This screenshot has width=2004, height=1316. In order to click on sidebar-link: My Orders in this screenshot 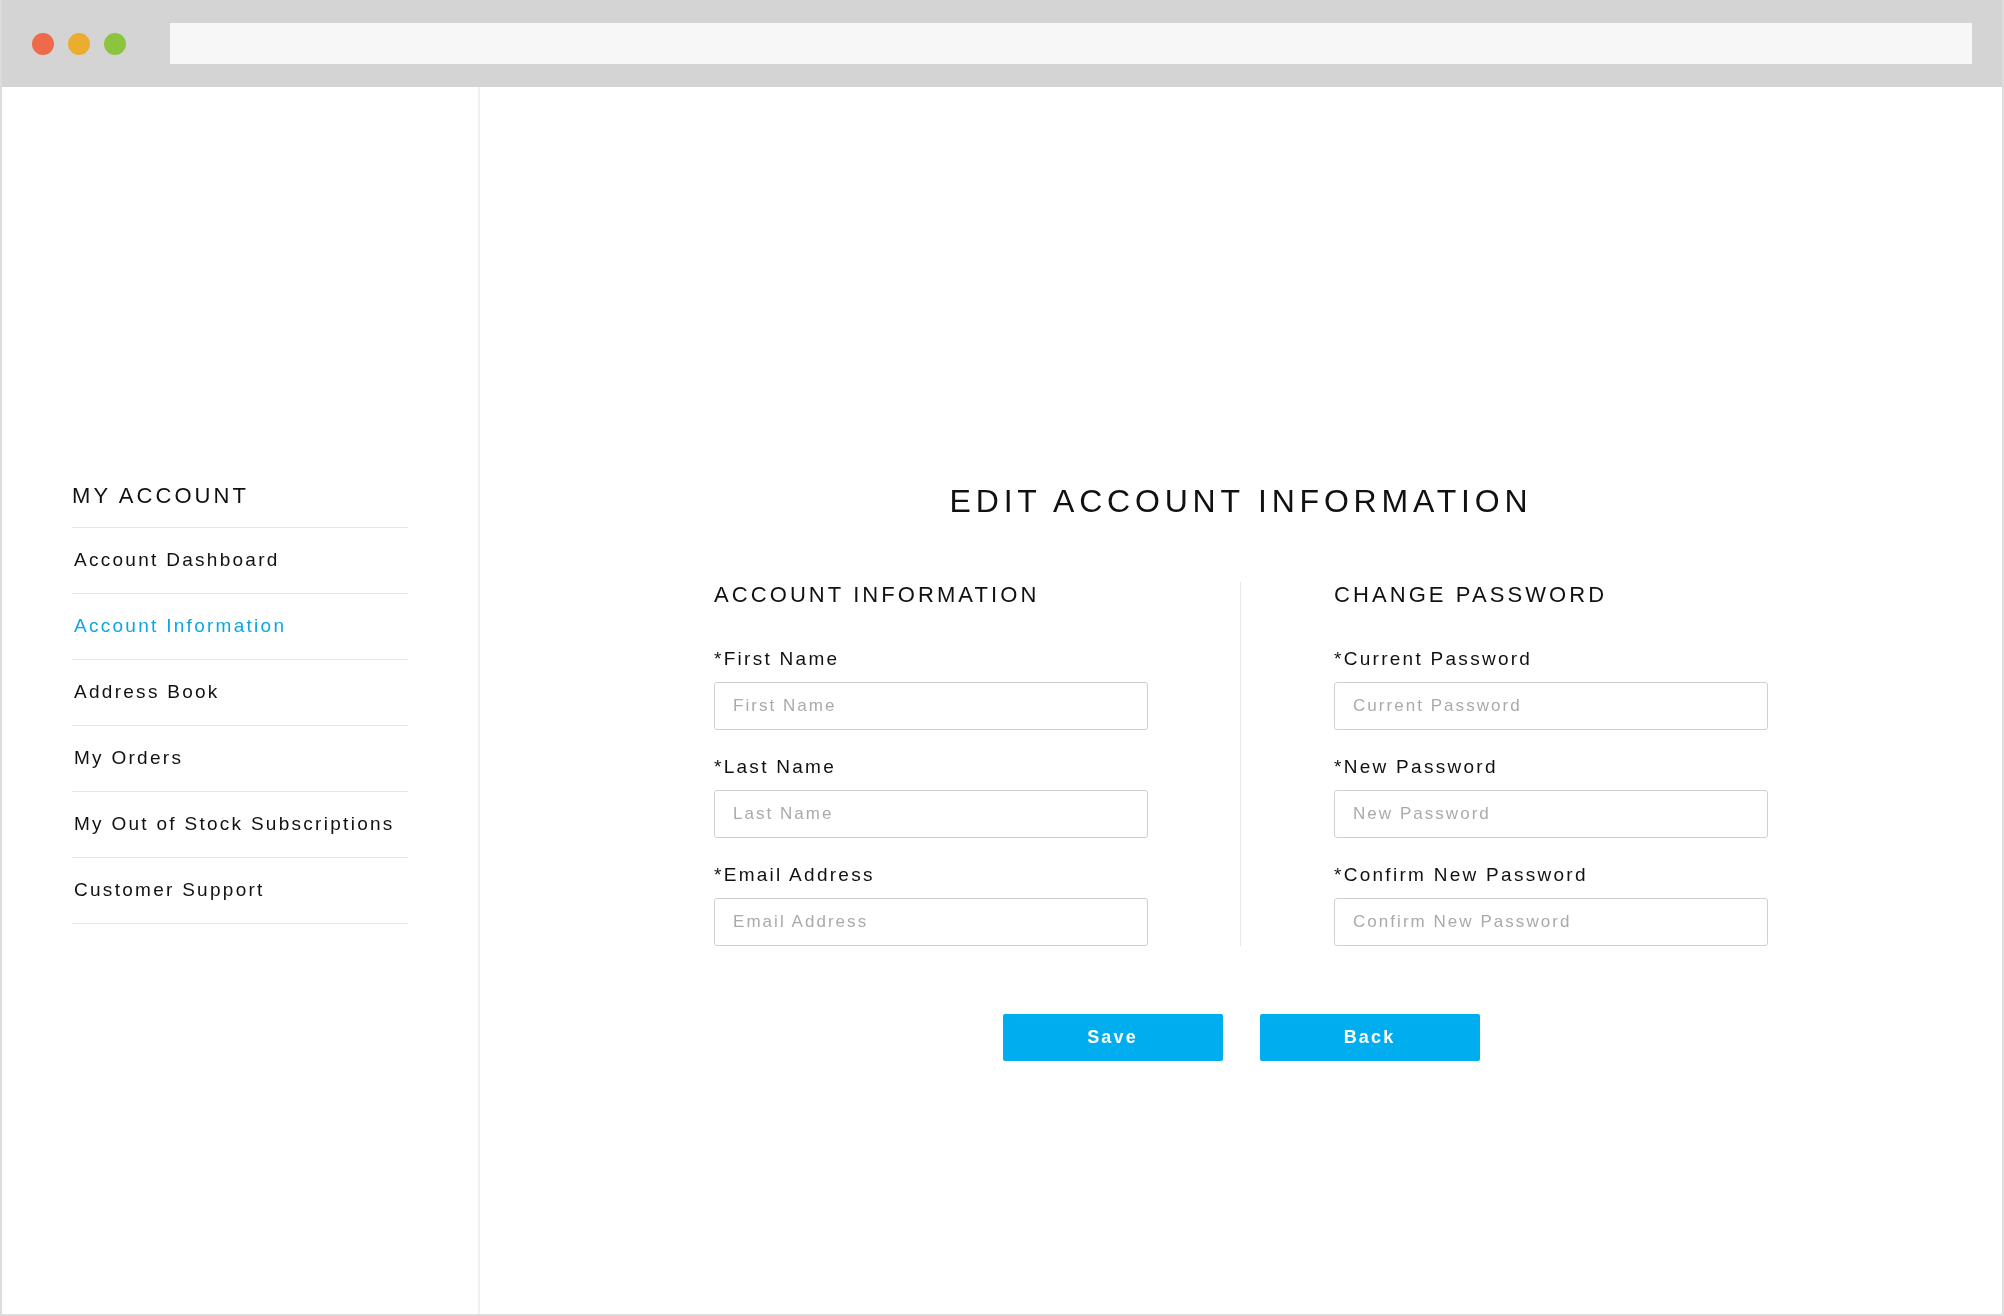, I will do `click(240, 759)`.